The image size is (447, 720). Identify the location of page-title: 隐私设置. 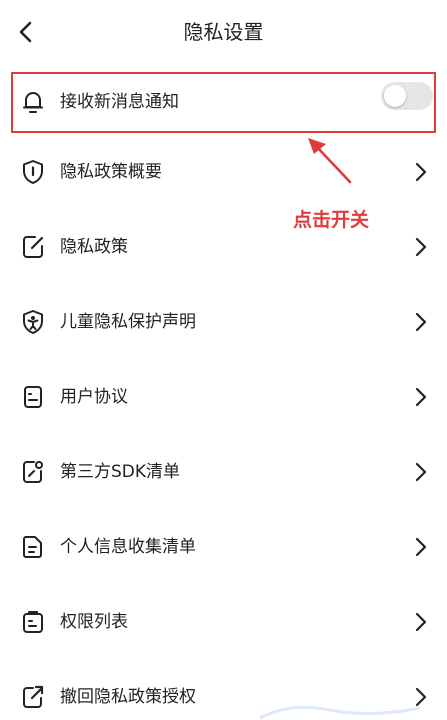
(223, 32).